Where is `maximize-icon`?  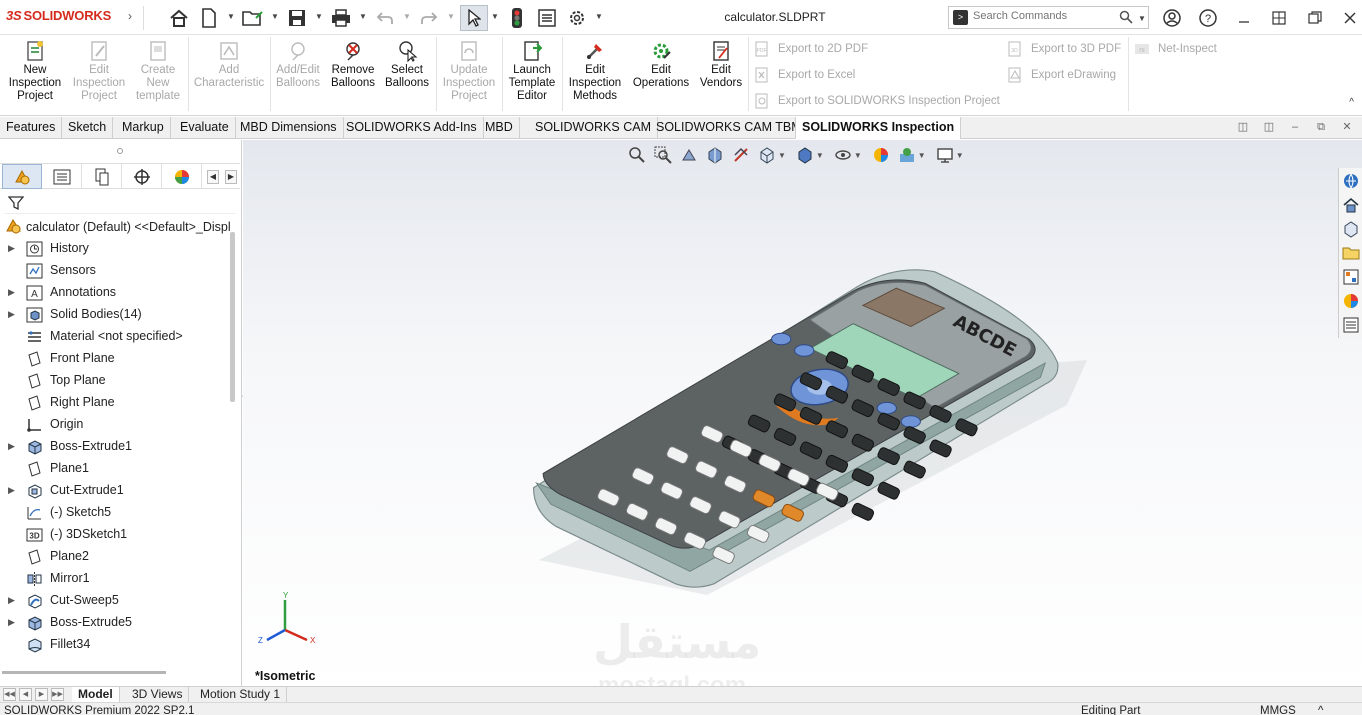 maximize-icon is located at coordinates (1315, 18).